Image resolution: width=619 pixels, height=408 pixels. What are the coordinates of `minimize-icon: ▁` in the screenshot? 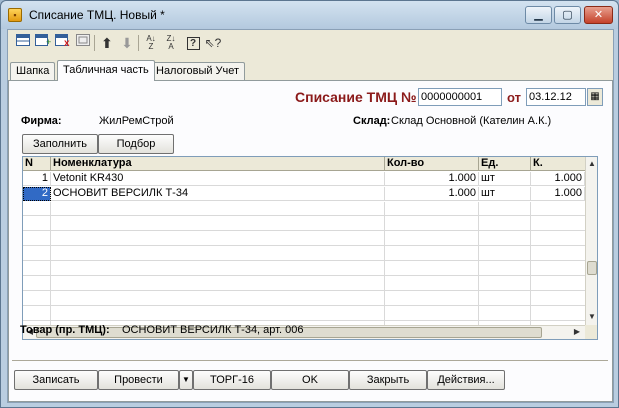 It's located at (538, 15).